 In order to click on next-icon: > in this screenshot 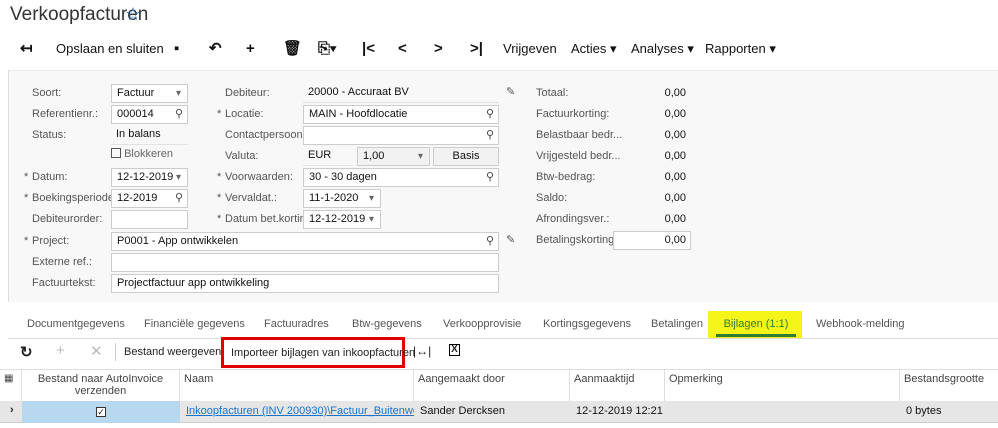, I will do `click(438, 49)`.